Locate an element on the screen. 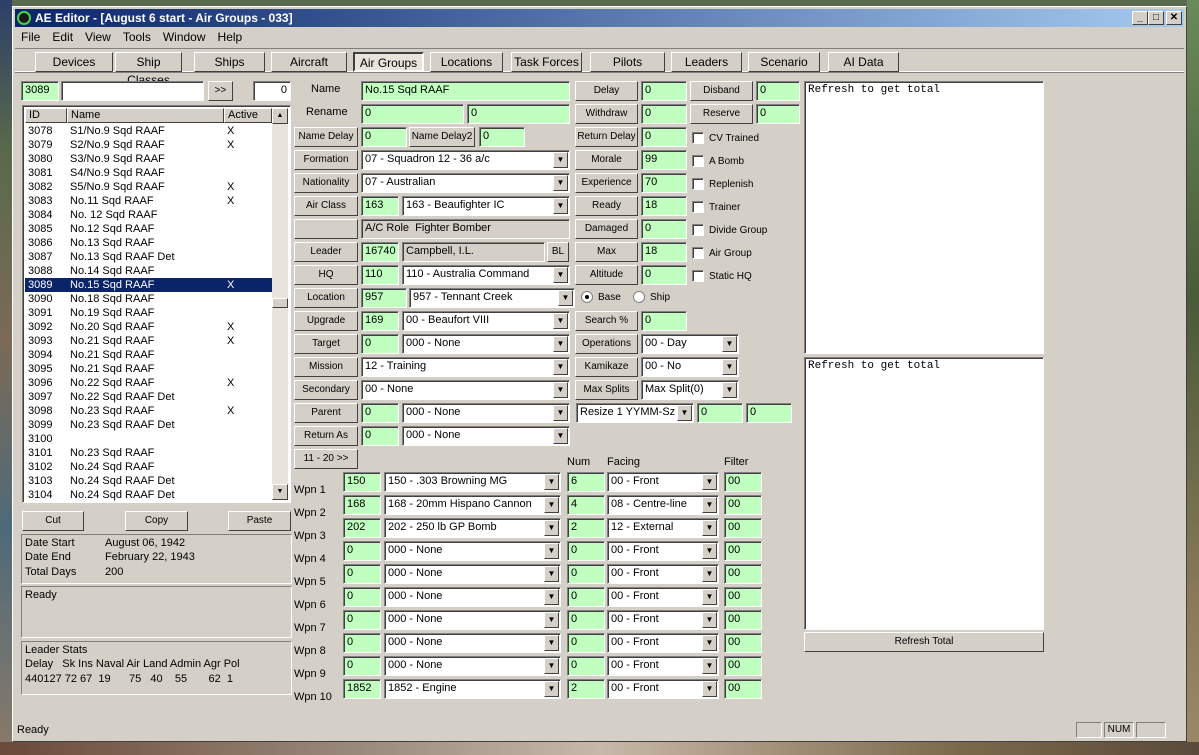 This screenshot has width=1199, height=755. search-go-button: >> is located at coordinates (220, 91).